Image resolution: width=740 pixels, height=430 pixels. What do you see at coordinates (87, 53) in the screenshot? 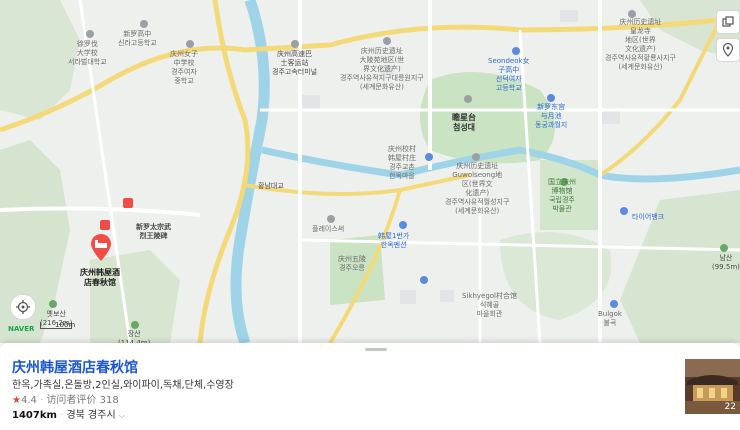
I see `label-university: 徐罗伐 大学校 서라벌대학교` at bounding box center [87, 53].